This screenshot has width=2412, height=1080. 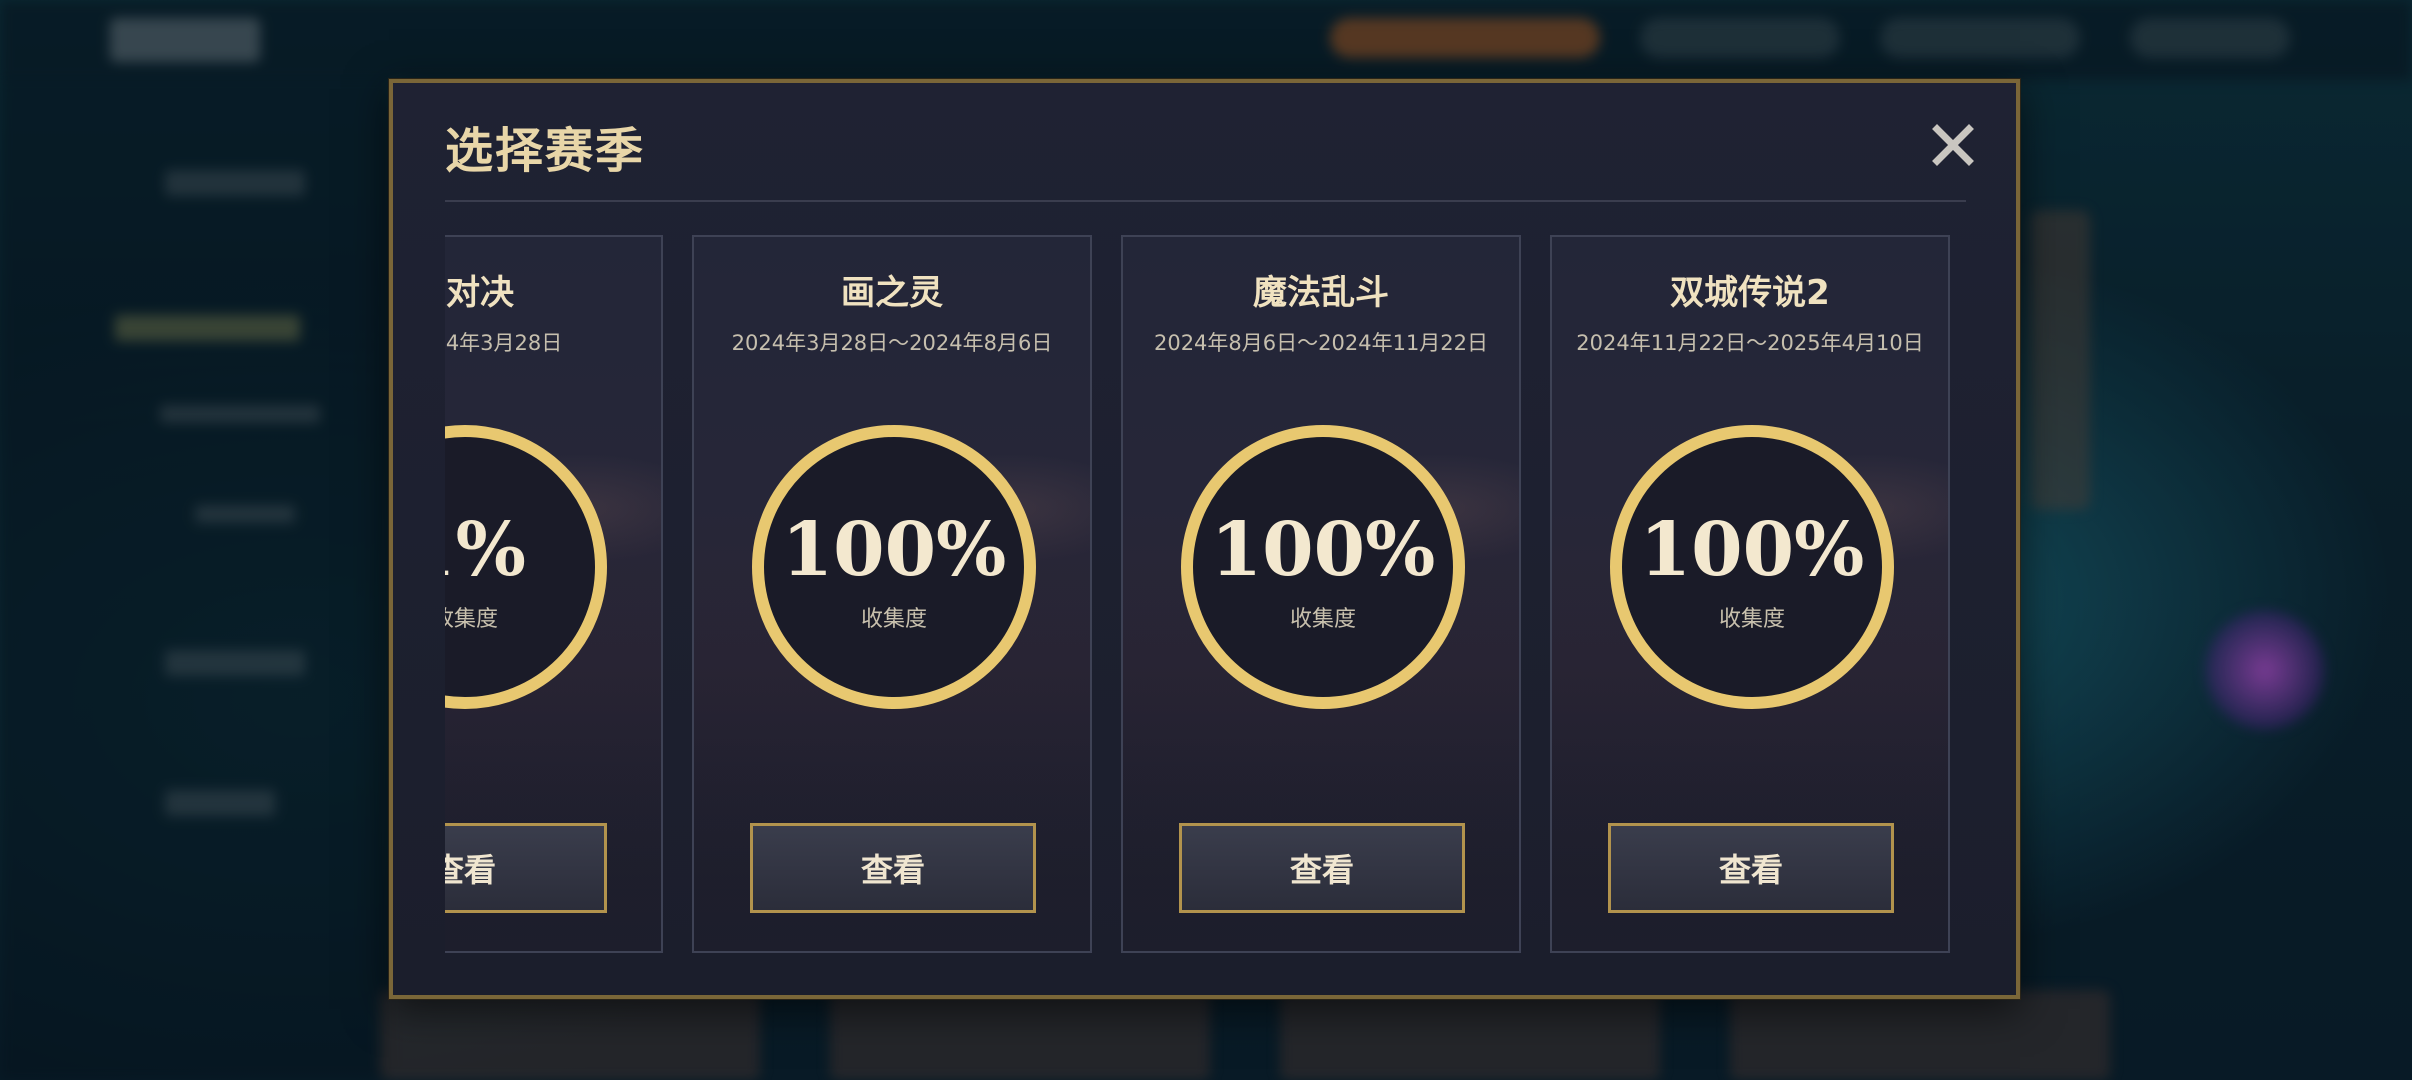 I want to click on dialog-title: 选择赛季, so click(x=545, y=151).